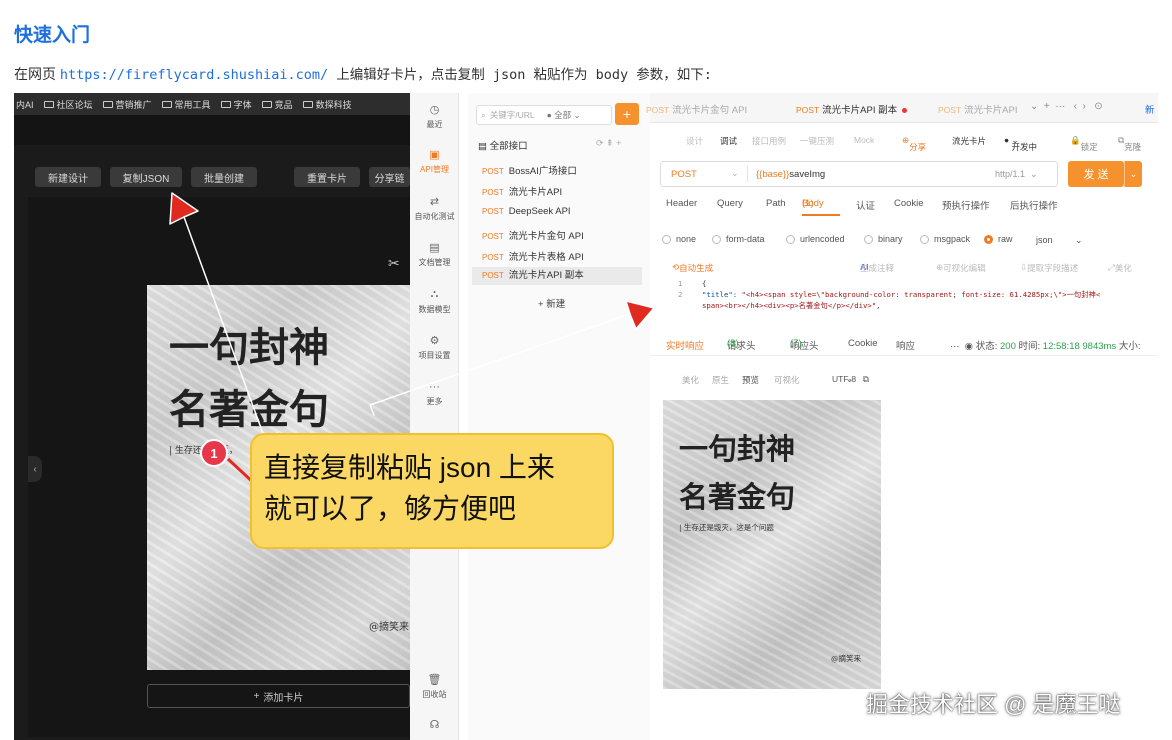 This screenshot has height=740, width=1172. Describe the element at coordinates (512, 358) in the screenshot. I see `arrow-to-body` at that location.